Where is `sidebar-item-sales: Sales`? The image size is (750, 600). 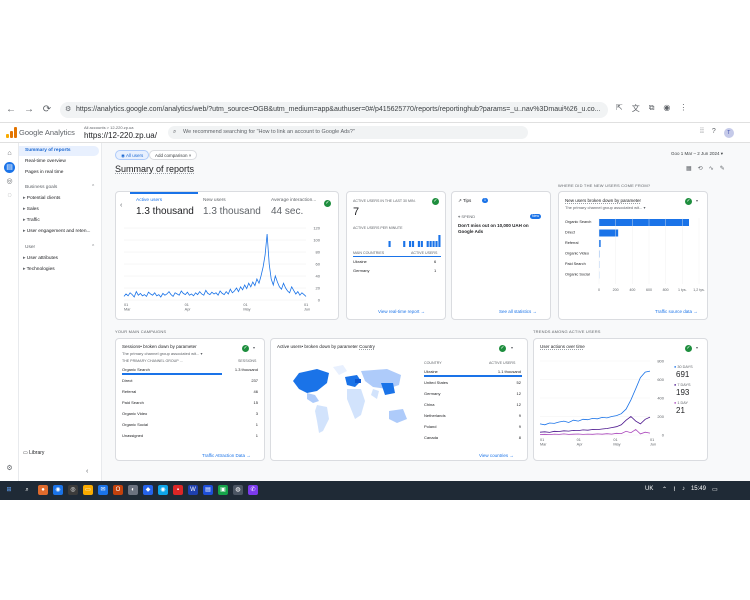
sidebar-item-sales: Sales is located at coordinates (62, 210).